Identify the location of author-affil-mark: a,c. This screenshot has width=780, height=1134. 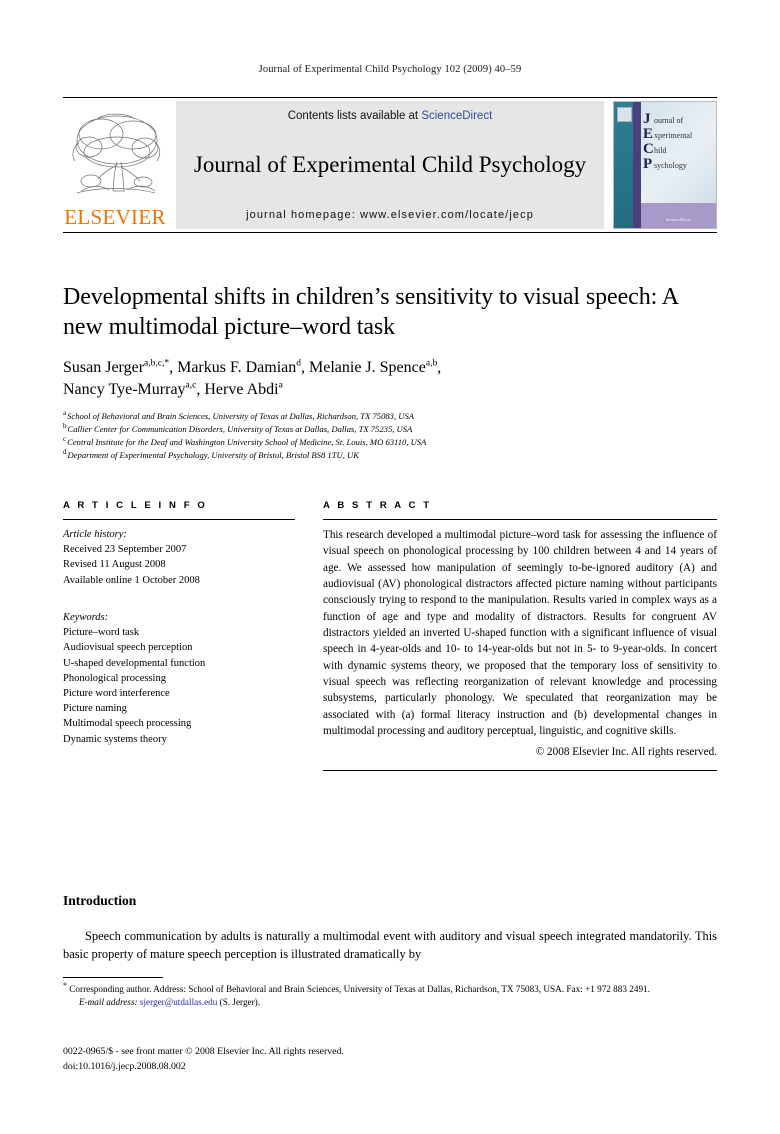
(191, 385).